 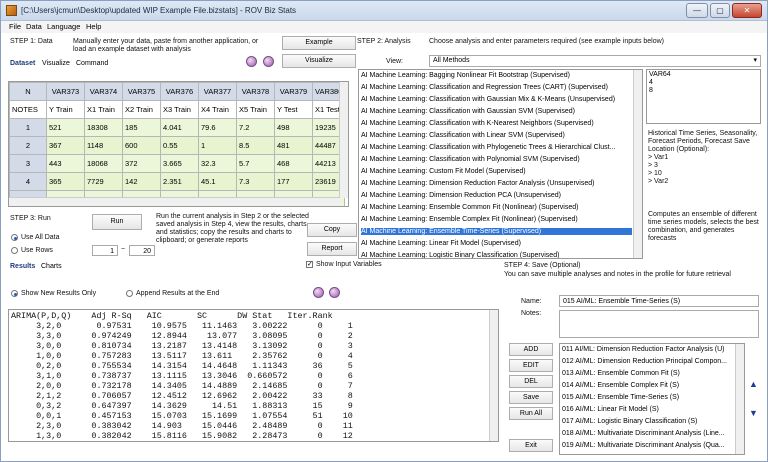 What do you see at coordinates (309, 264) in the screenshot?
I see `show-input-variables-checkbox: ✓` at bounding box center [309, 264].